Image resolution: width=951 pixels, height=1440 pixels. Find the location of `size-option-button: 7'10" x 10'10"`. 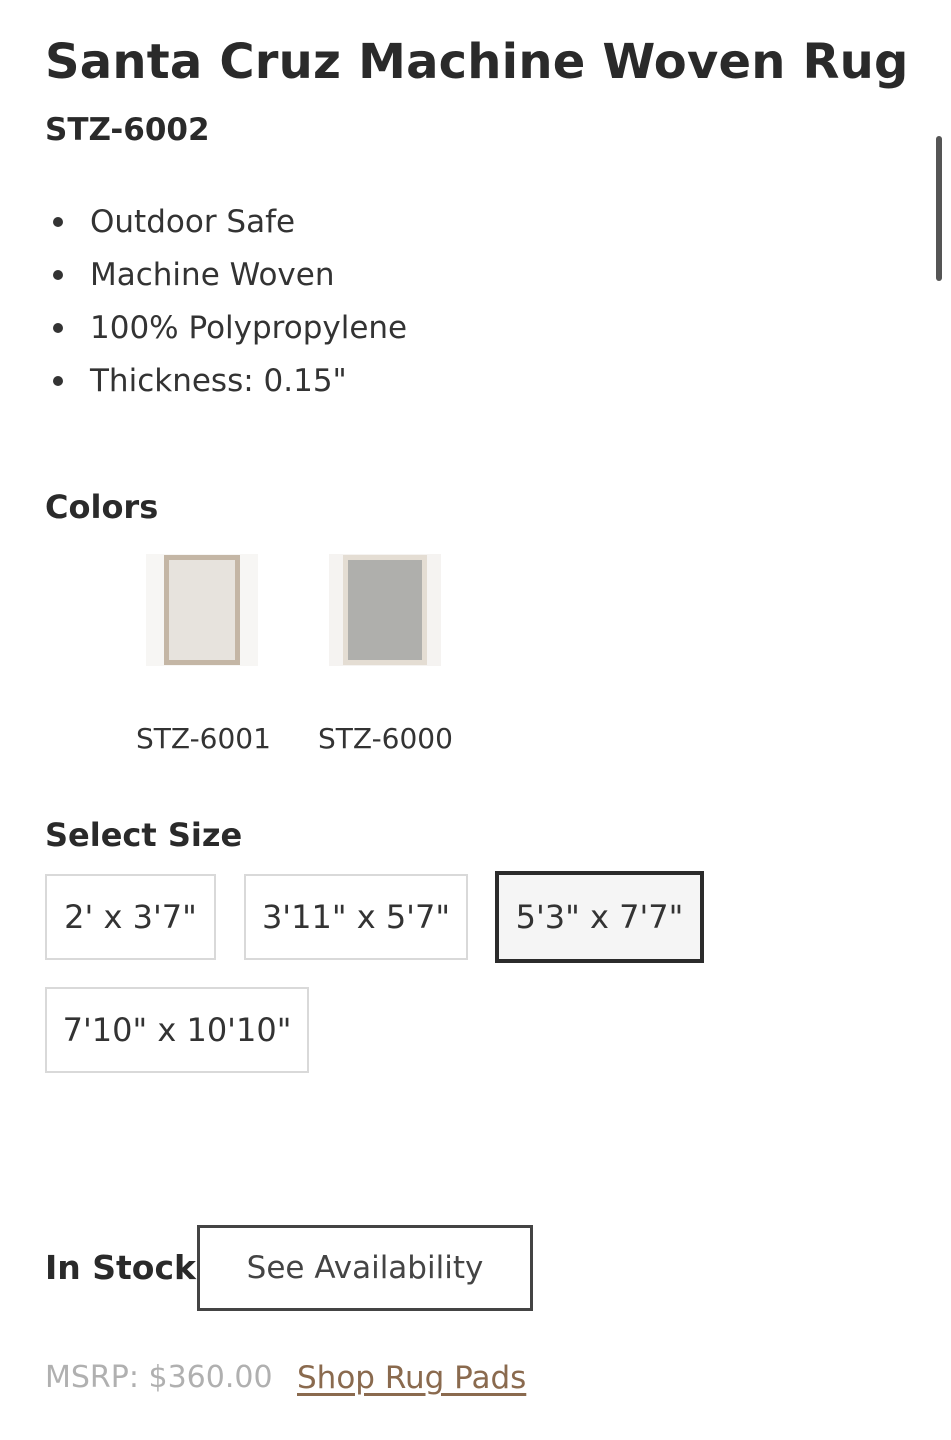

size-option-button: 7'10" x 10'10" is located at coordinates (177, 1030).